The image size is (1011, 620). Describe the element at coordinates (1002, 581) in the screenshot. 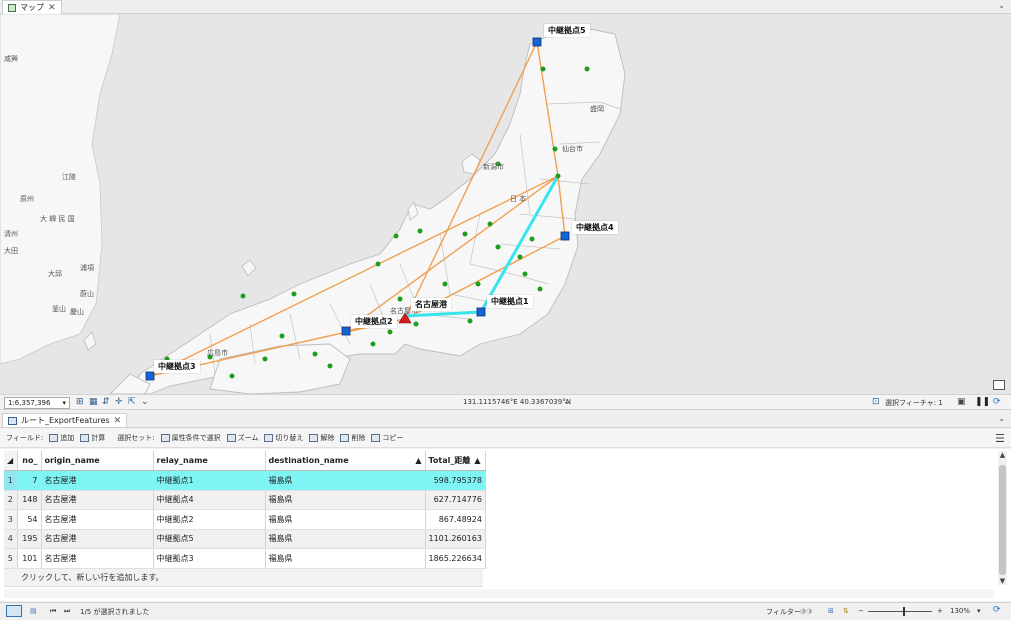

I see `chevron-down-icon: ▼` at that location.